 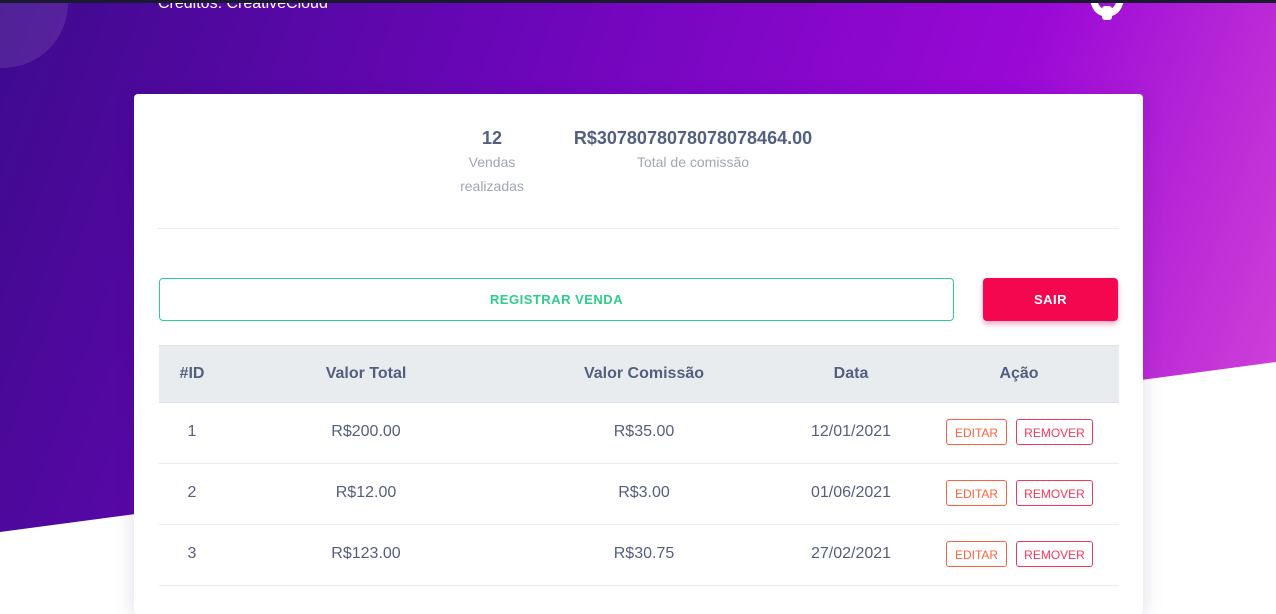 I want to click on cell-date: 12/01/2021, so click(x=851, y=431).